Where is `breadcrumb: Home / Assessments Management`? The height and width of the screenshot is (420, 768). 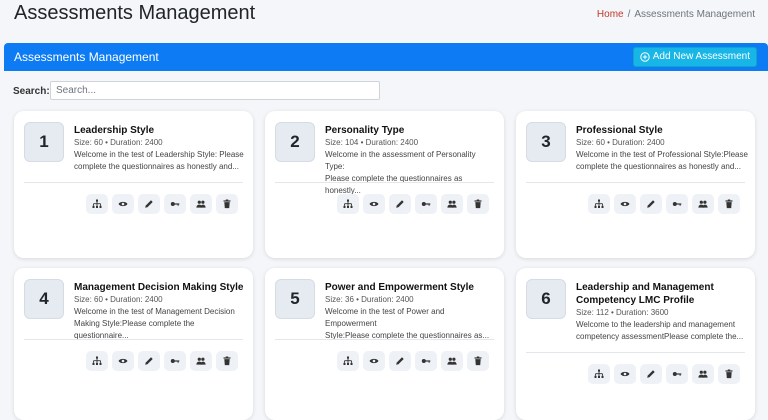 breadcrumb: Home / Assessments Management is located at coordinates (676, 14).